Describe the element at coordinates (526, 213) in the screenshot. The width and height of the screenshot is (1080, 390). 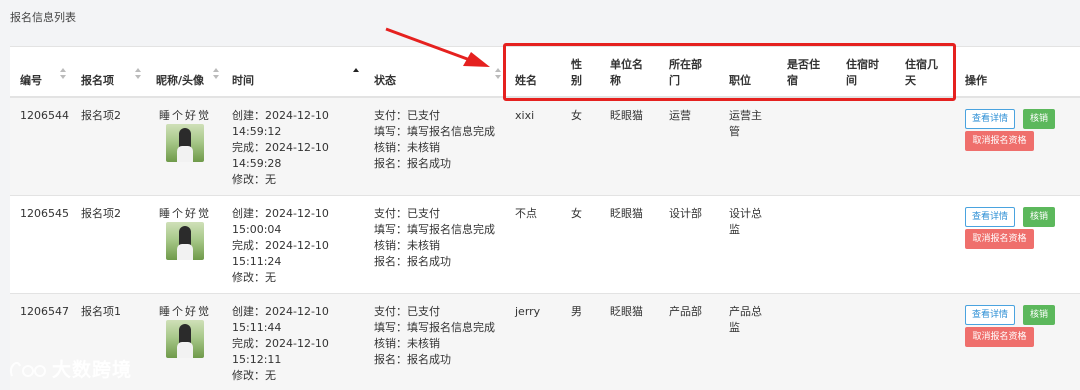
I see `cell-name: 不点` at that location.